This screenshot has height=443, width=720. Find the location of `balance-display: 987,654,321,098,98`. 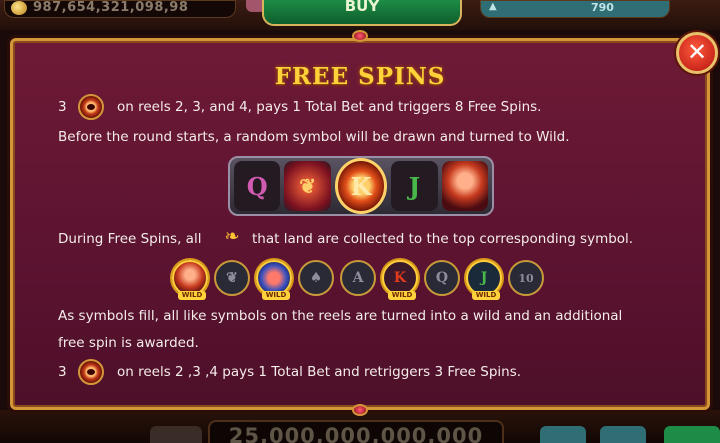

balance-display: 987,654,321,098,98 is located at coordinates (120, 9).